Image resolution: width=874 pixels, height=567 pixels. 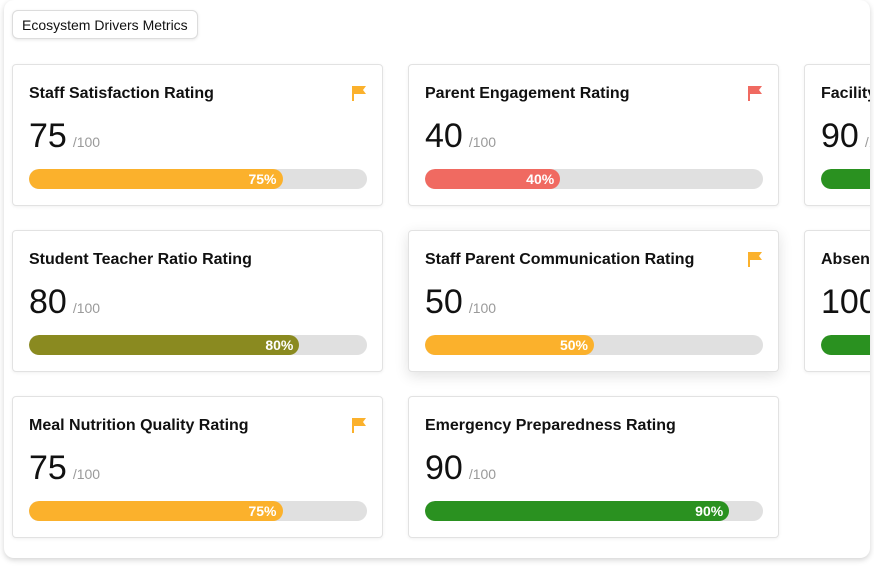 I want to click on metric-card-absence: Absen 100/100, so click(x=837, y=301).